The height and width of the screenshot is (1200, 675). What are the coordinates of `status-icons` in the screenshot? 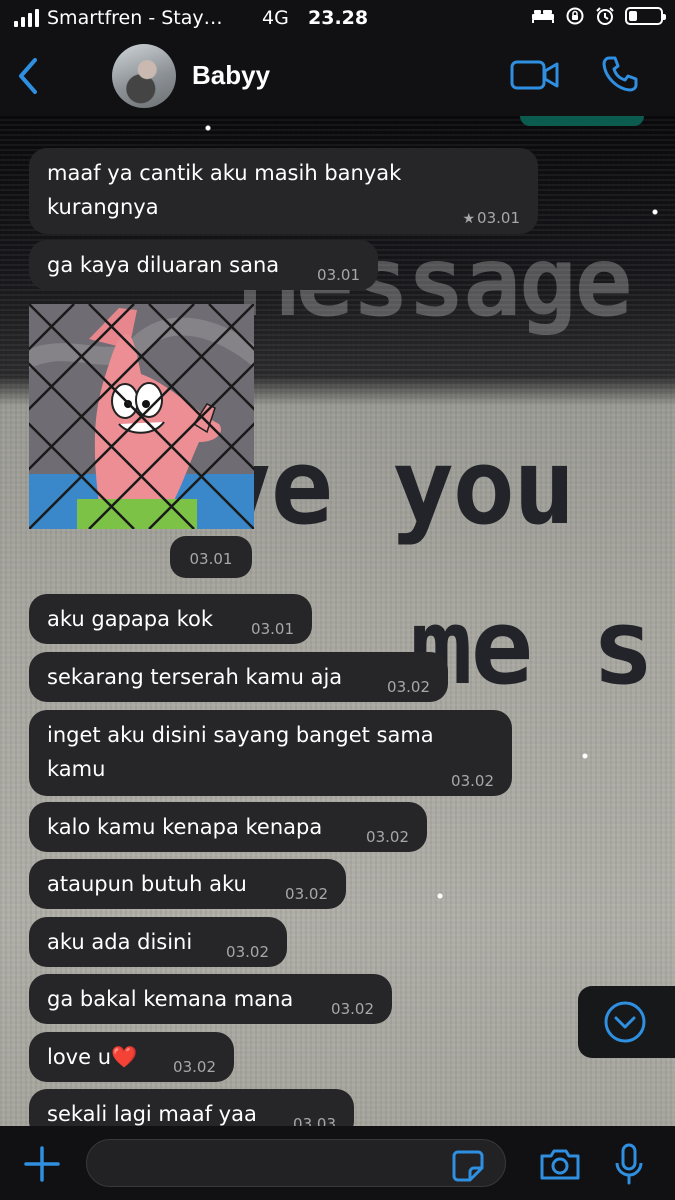 It's located at (598, 16).